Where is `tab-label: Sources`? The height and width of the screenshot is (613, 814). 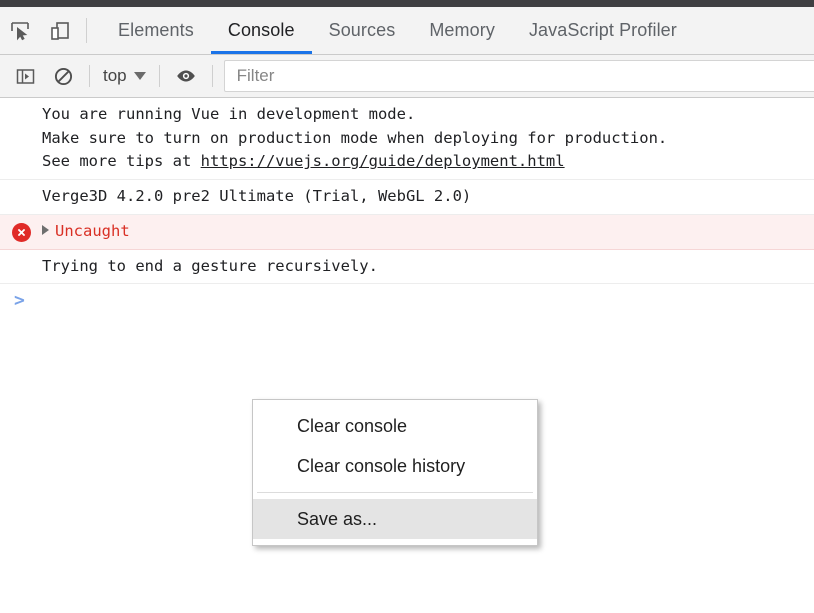 tab-label: Sources is located at coordinates (362, 30).